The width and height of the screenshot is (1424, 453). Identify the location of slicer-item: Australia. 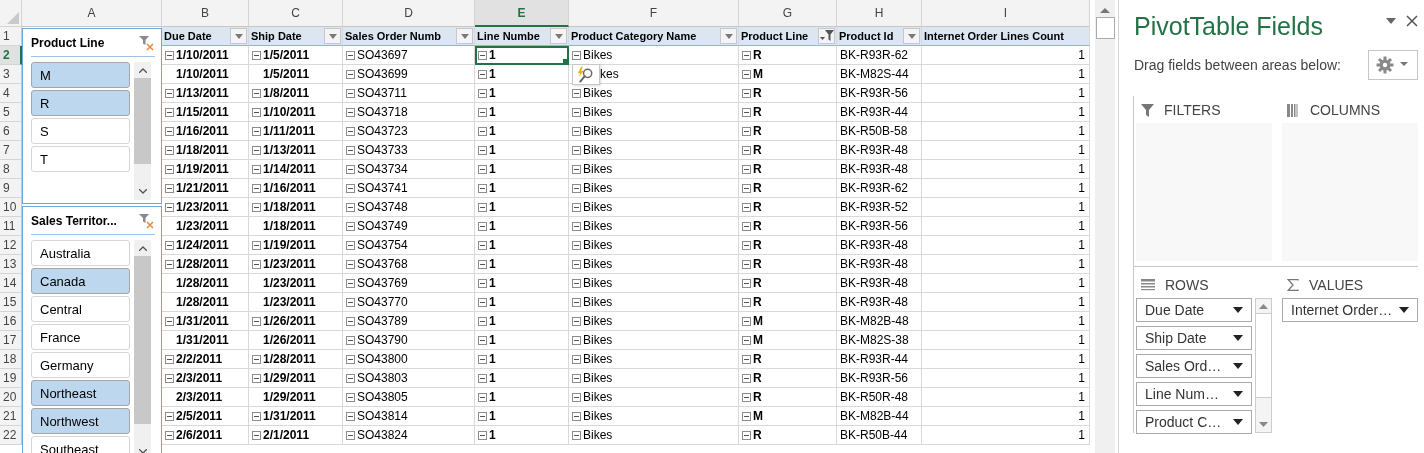
(80, 253).